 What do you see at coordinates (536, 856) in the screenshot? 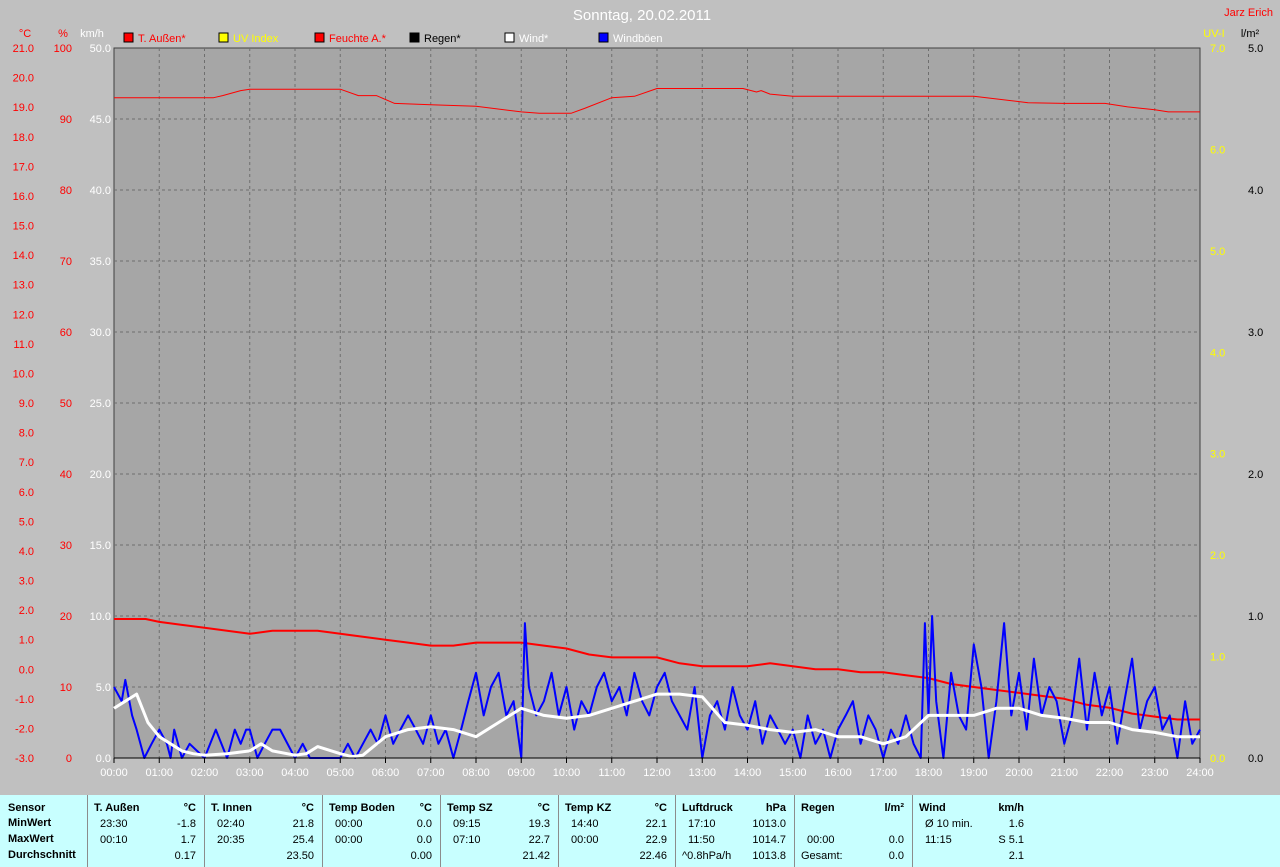
I see `table-cell-avg-value: 21.42` at bounding box center [536, 856].